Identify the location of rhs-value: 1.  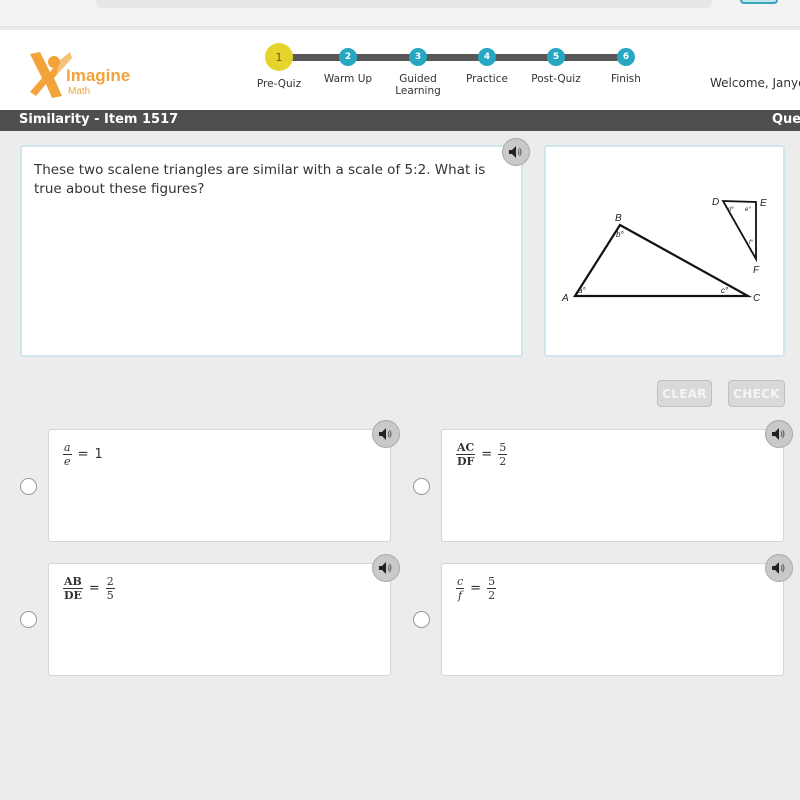
(98, 454).